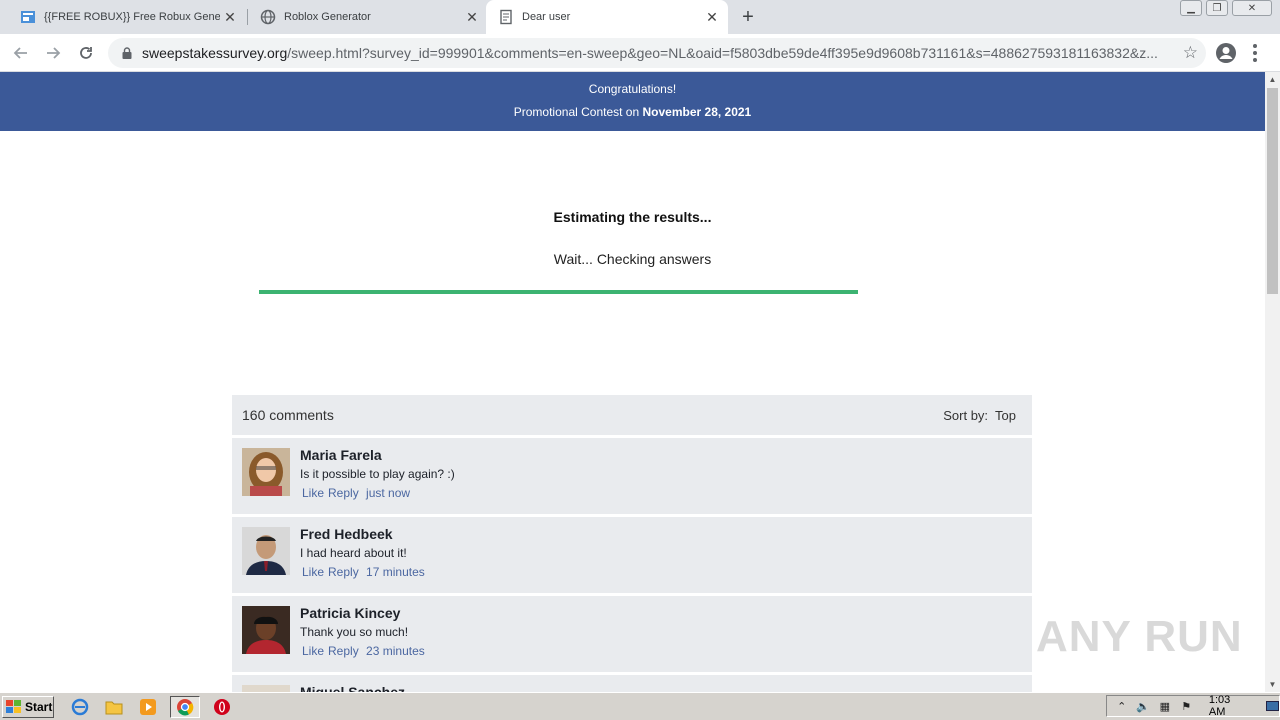 This screenshot has height=720, width=1280. I want to click on comments-count: 160 comments, so click(288, 415).